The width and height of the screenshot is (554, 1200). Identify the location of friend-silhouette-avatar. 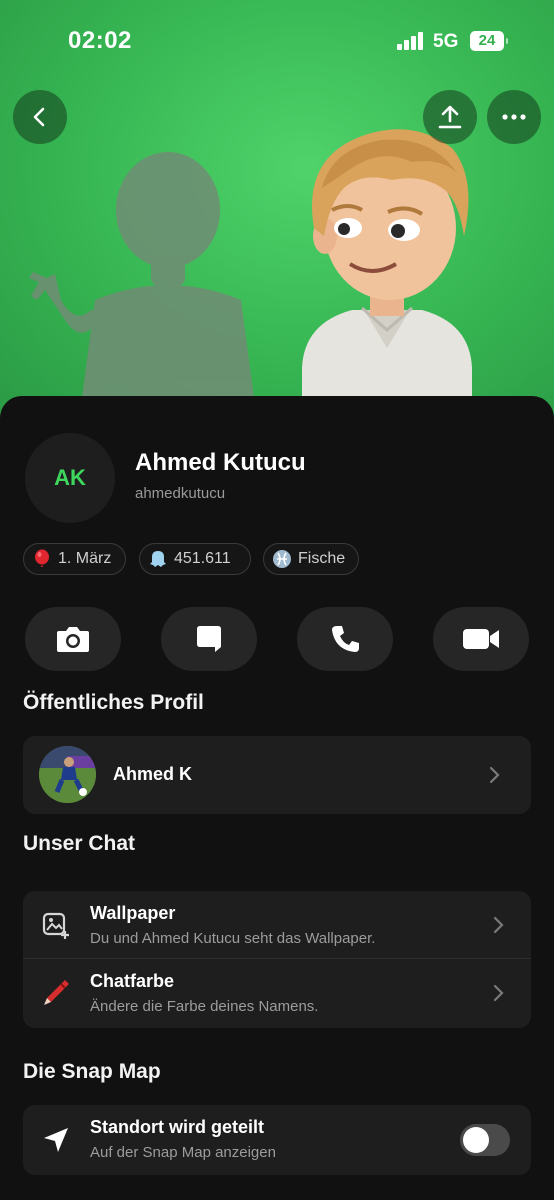
(143, 286).